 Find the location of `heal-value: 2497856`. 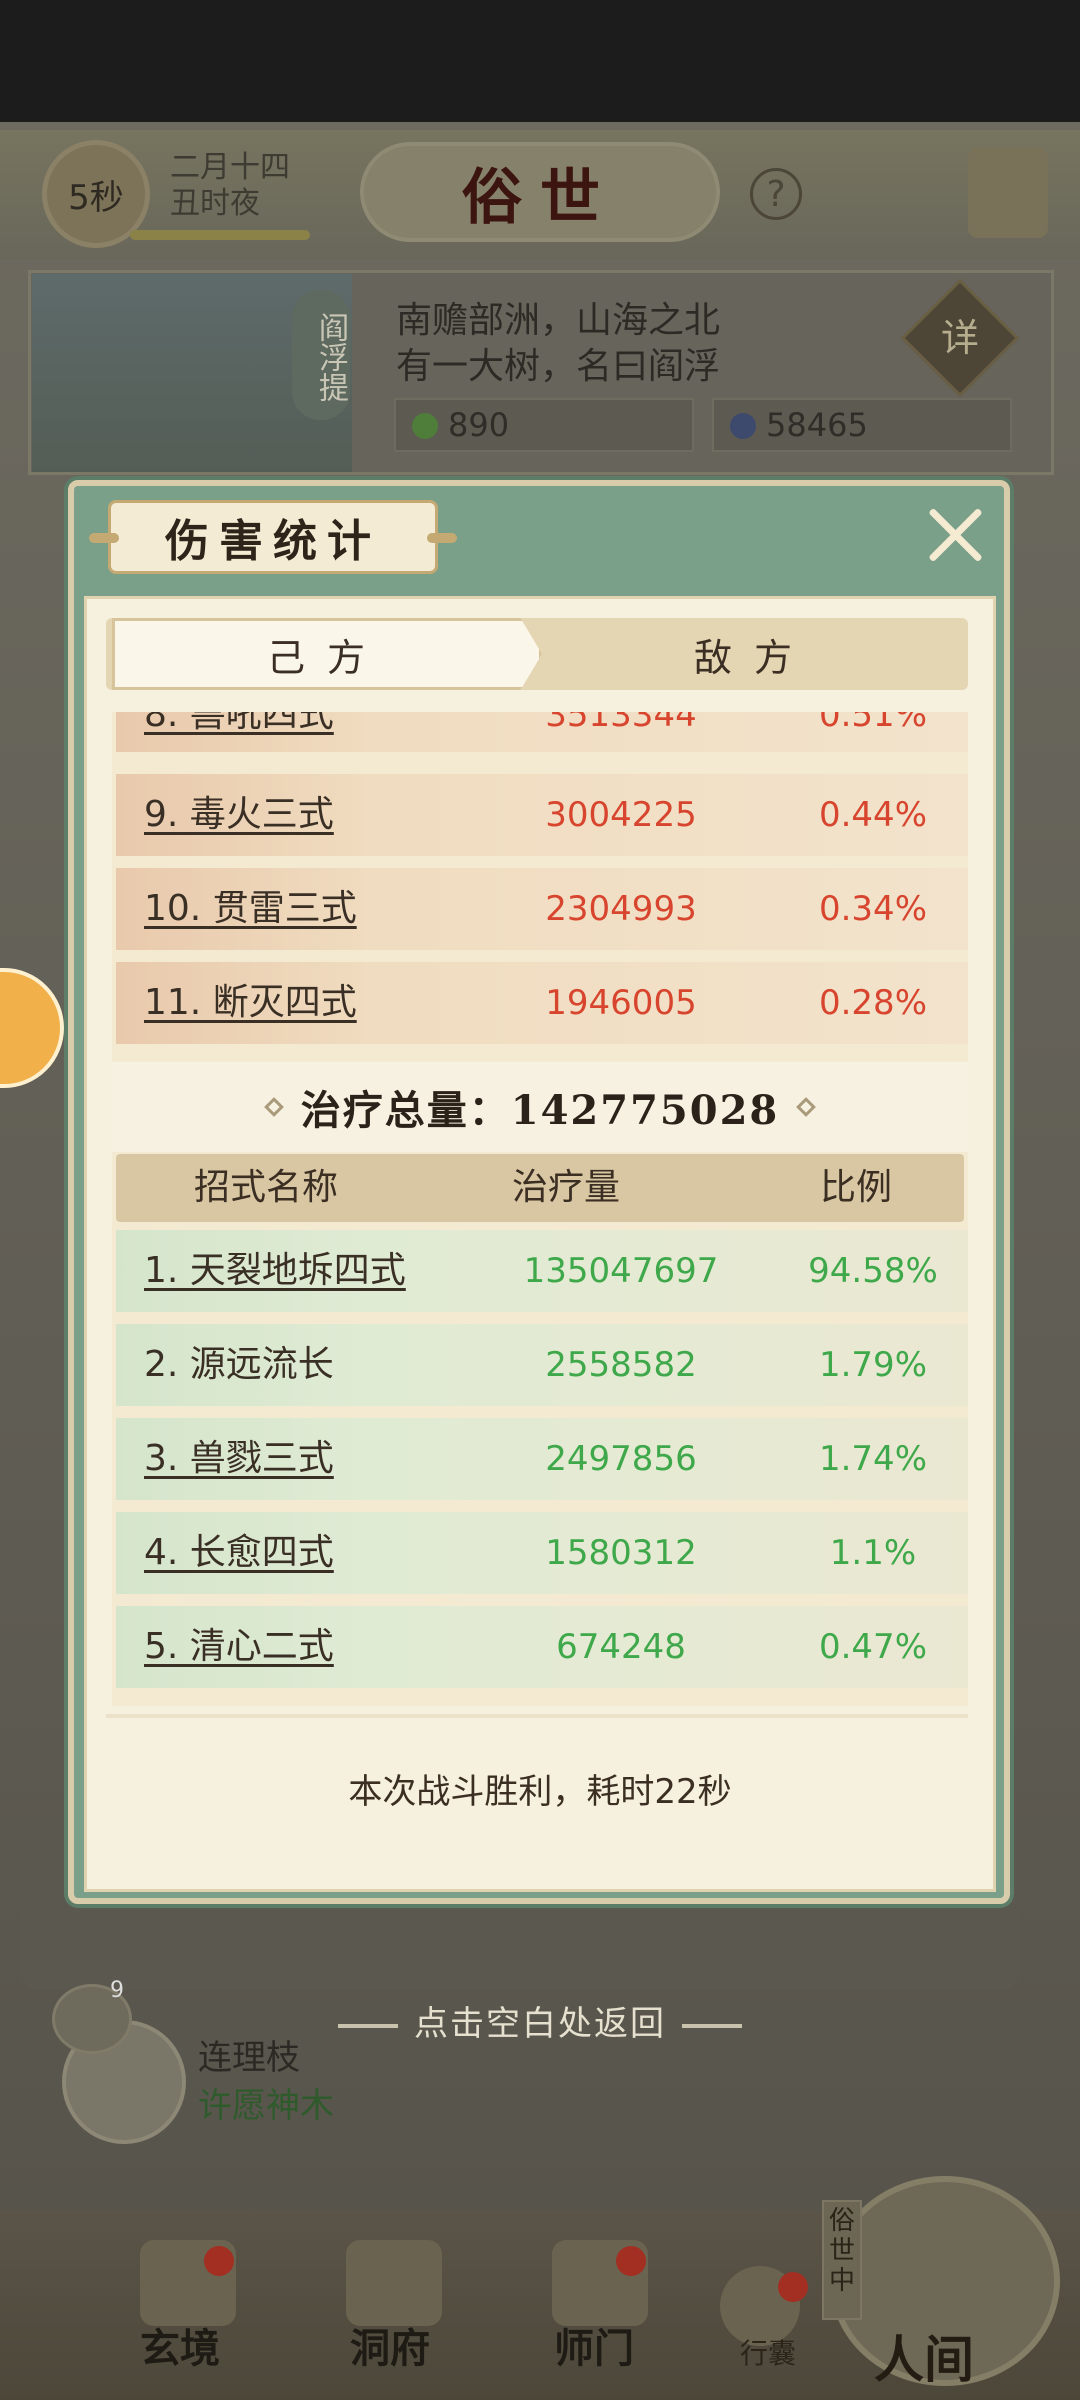

heal-value: 2497856 is located at coordinates (621, 1459).